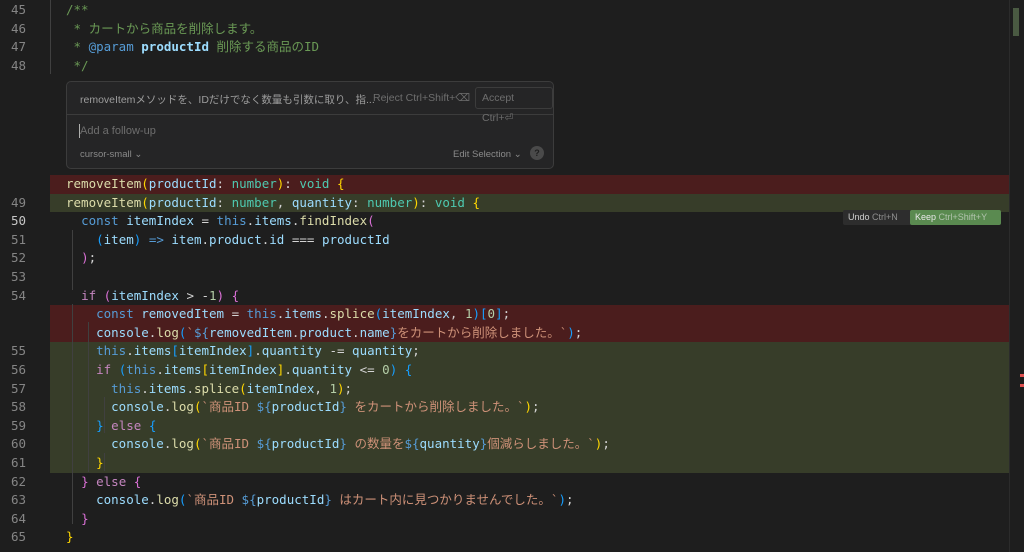 The image size is (1024, 552). I want to click on code-token: quantity, so click(291, 351).